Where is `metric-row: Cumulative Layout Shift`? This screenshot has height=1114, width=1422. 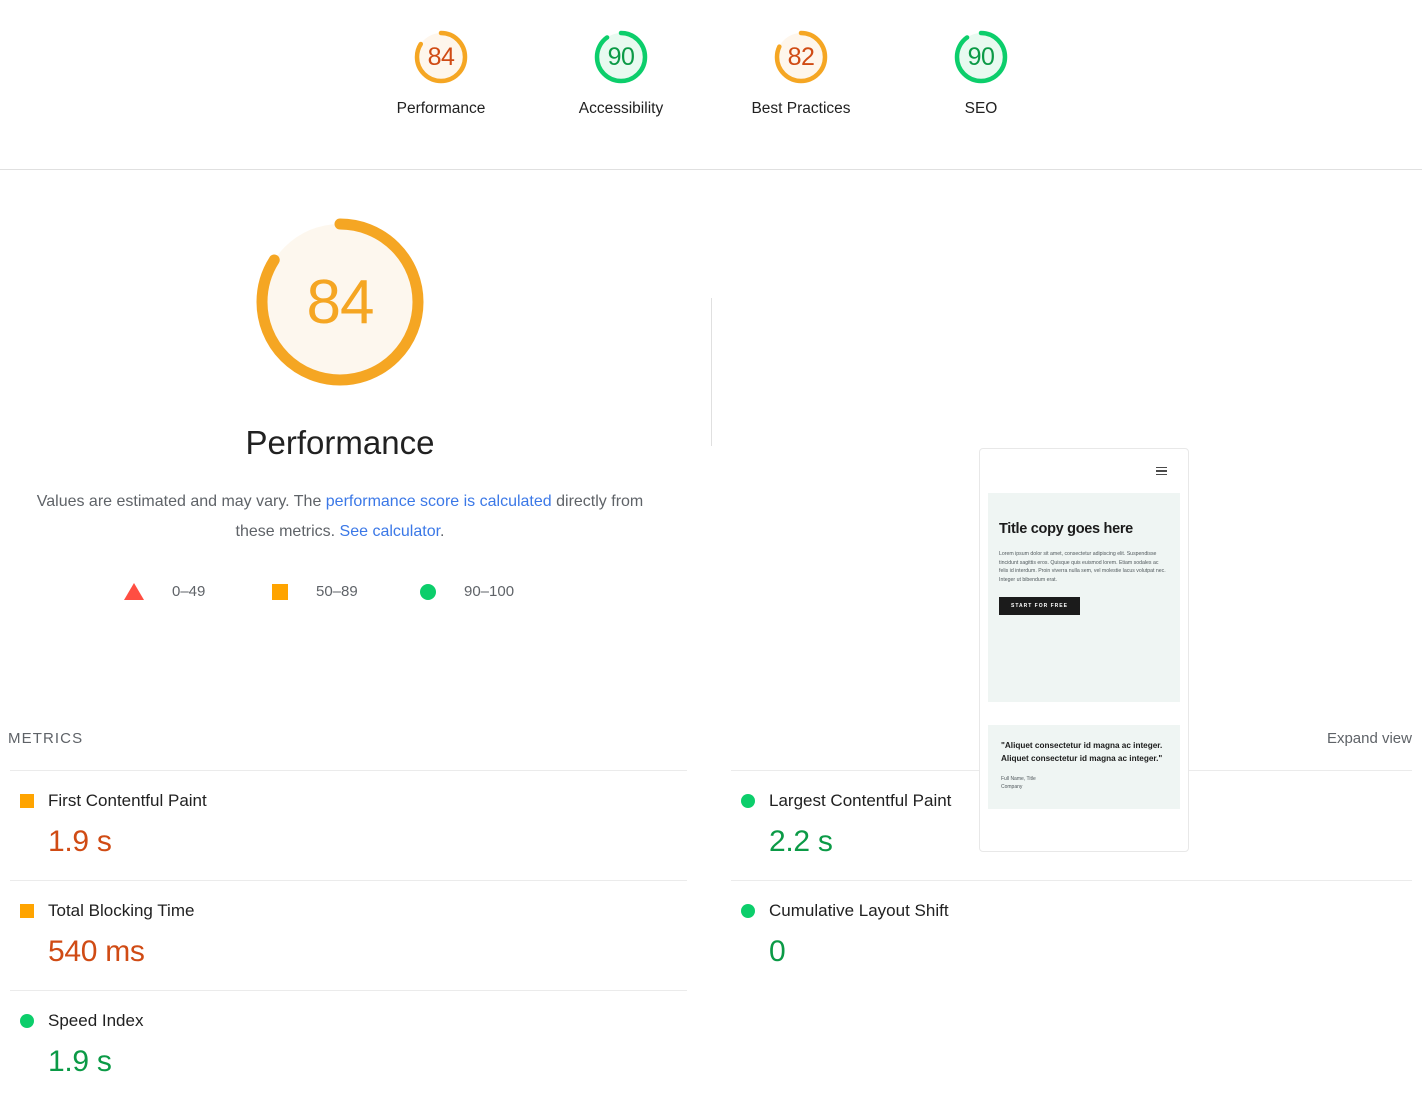 metric-row: Cumulative Layout Shift is located at coordinates (1071, 911).